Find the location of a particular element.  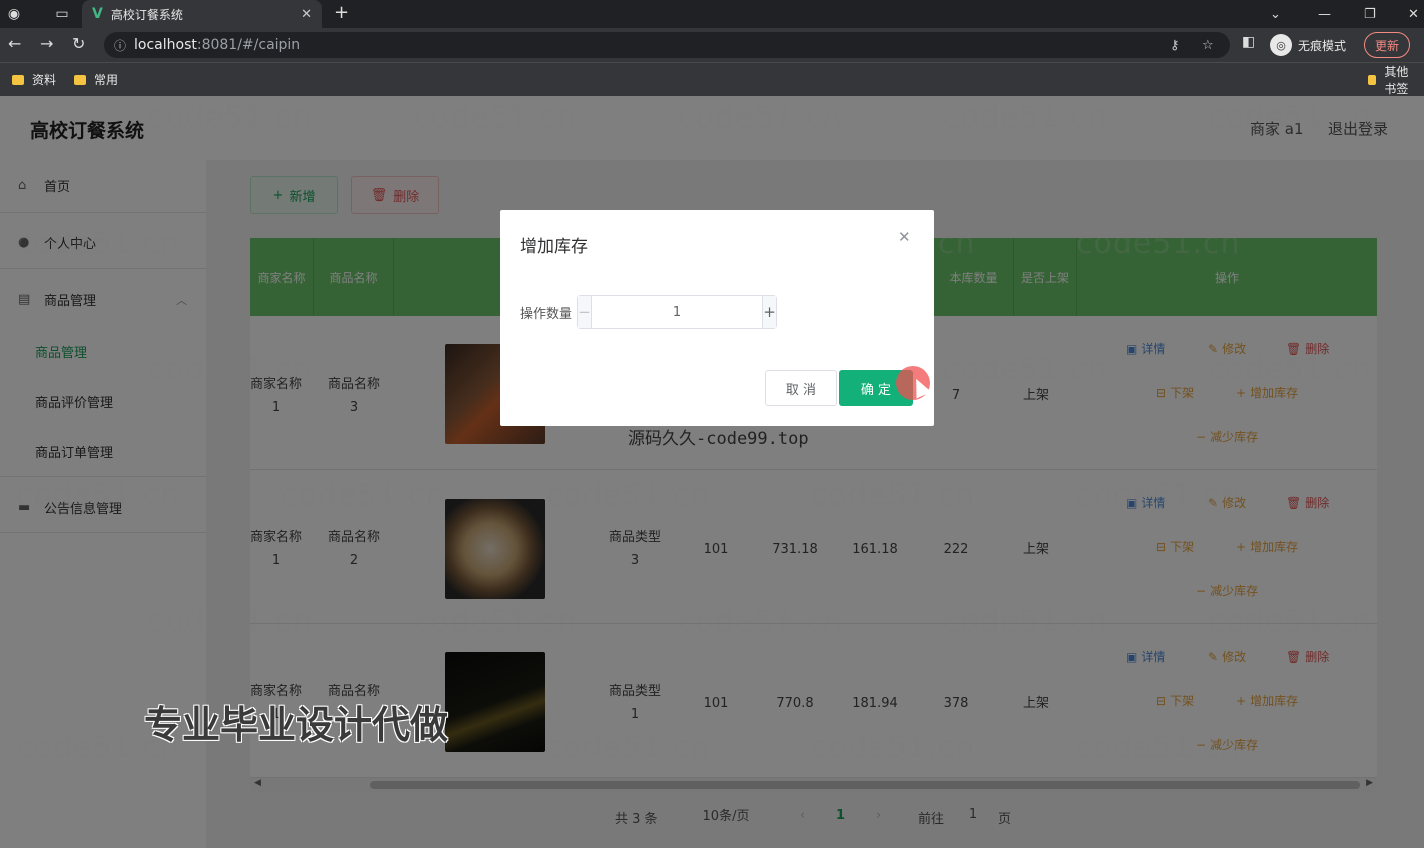

quantity-stepper: − + is located at coordinates (677, 312).